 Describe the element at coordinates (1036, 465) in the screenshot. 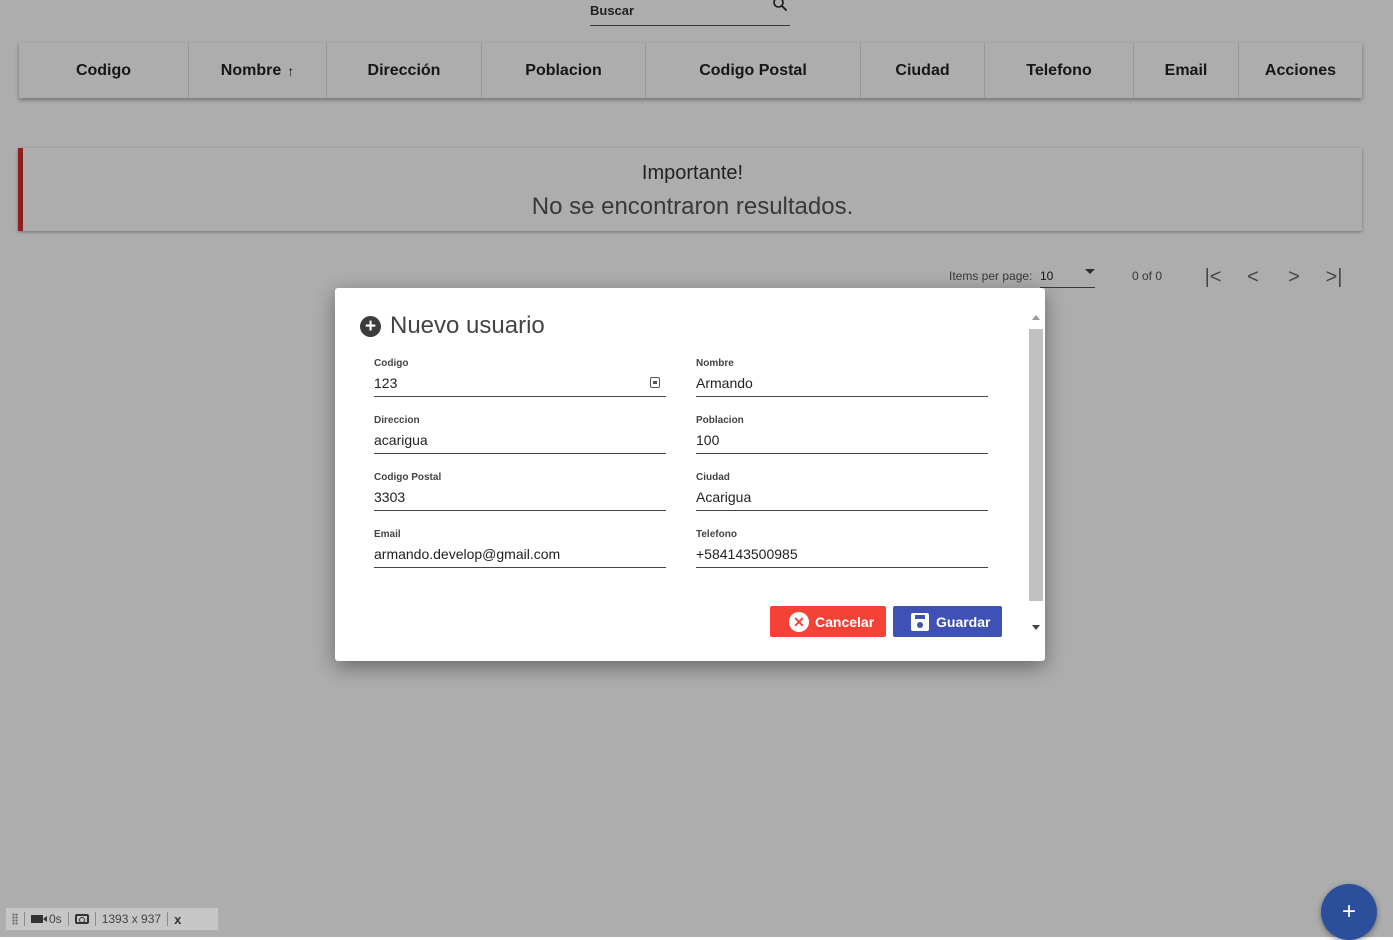

I see `scrollbar-thumb` at that location.